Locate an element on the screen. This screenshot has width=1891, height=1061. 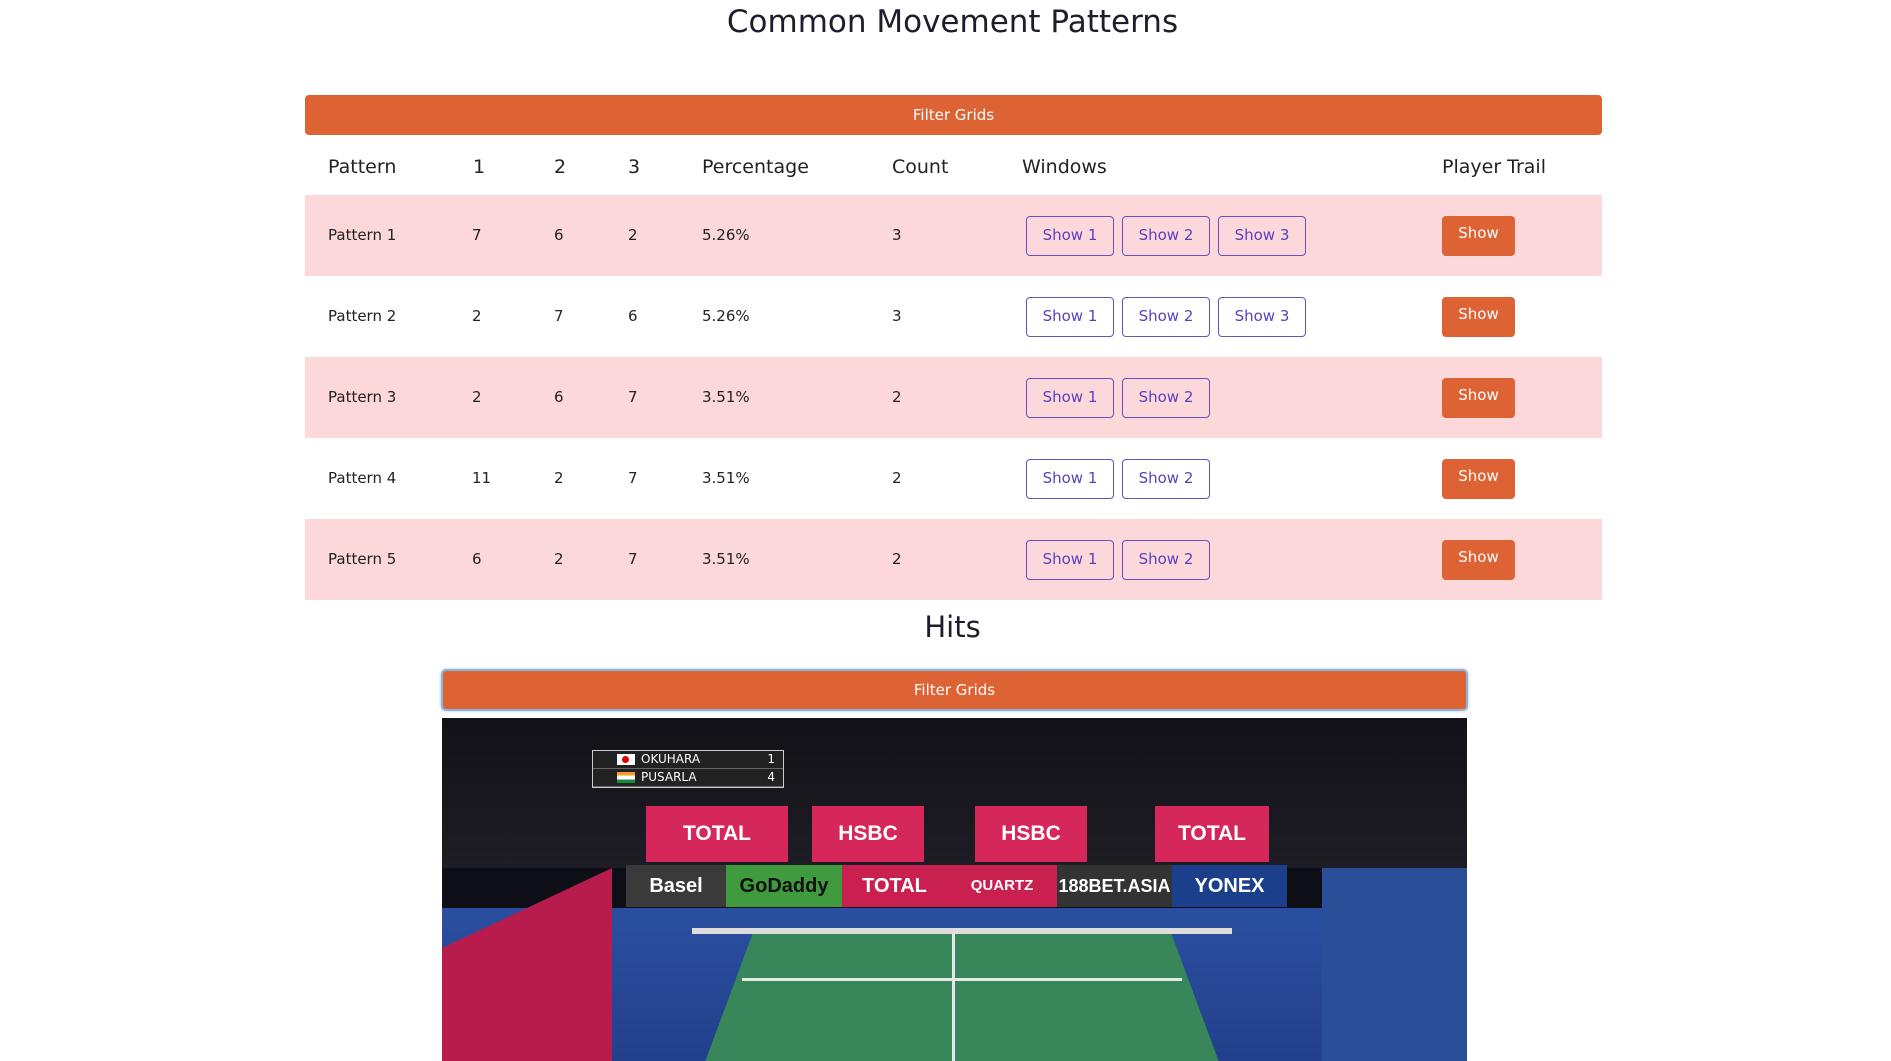
ad-board: Basel is located at coordinates (676, 886).